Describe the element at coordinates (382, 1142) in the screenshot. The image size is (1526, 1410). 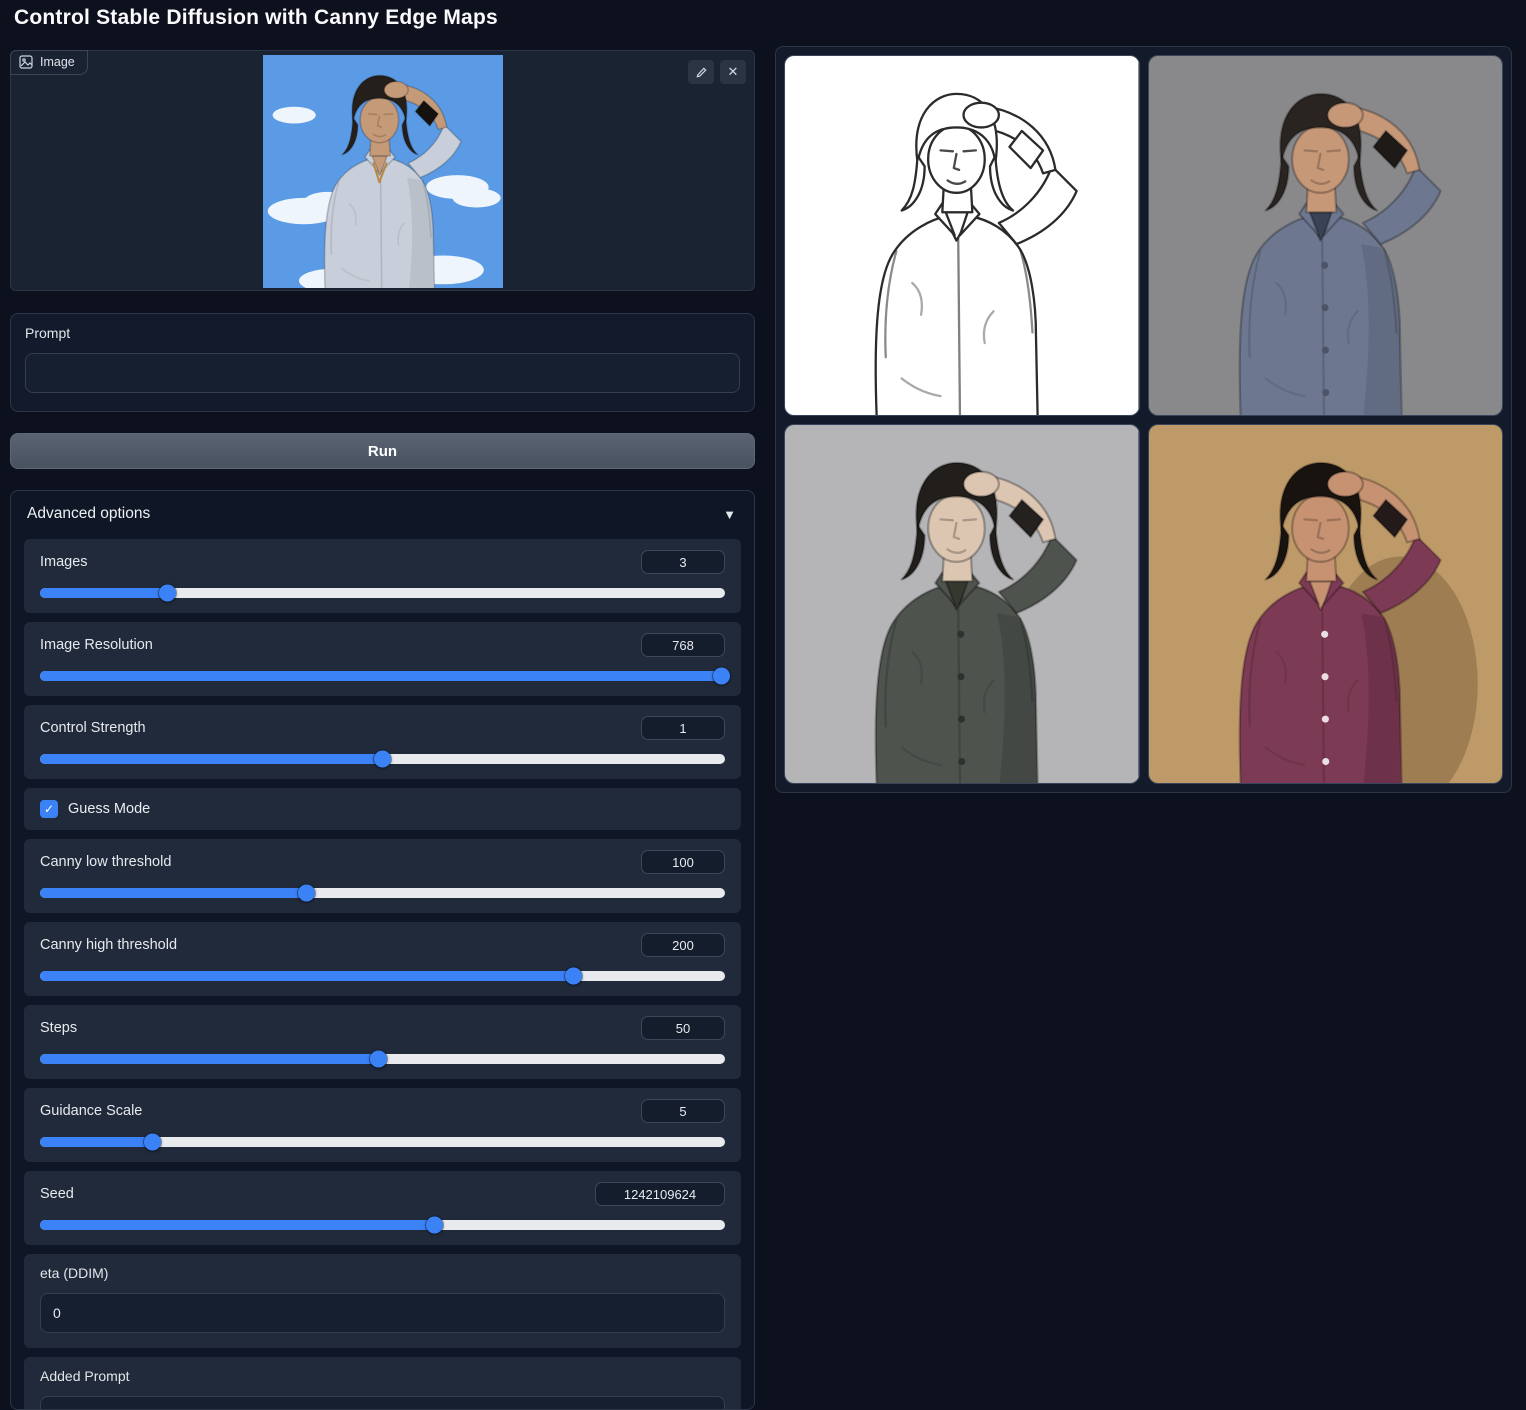
I see `guidance-scale-slider` at that location.